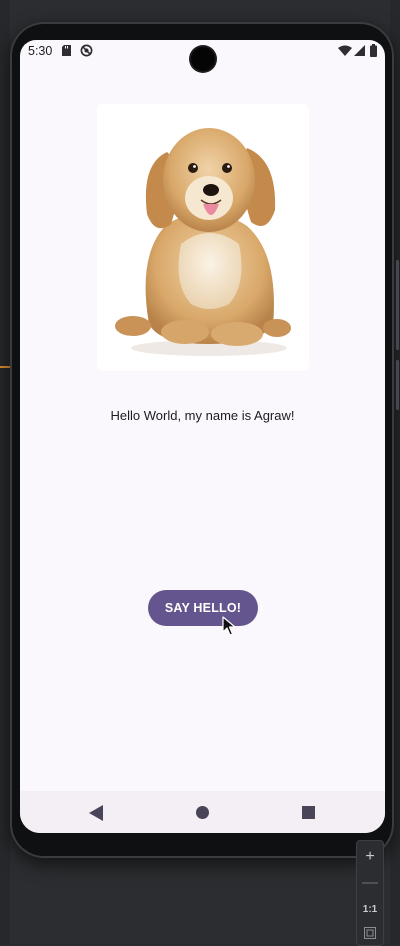 This screenshot has height=946, width=400. I want to click on front-camera, so click(203, 59).